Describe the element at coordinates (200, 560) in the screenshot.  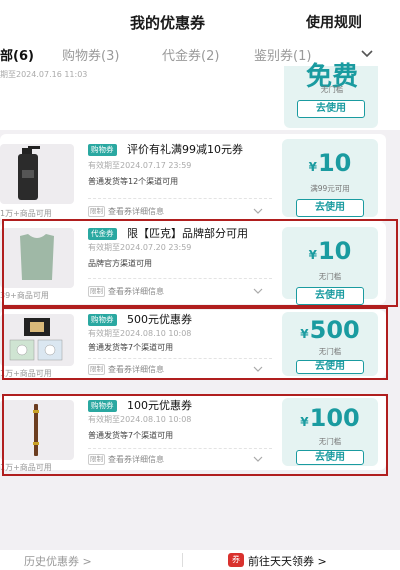
I see `bottom-bar: 历史优惠券 > 券 前往天天领券 >` at that location.